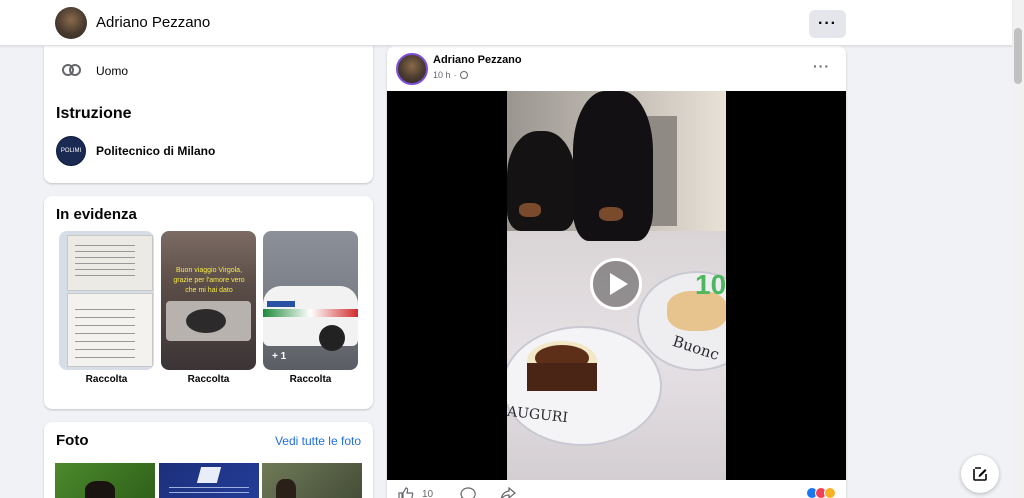  Describe the element at coordinates (72, 71) in the screenshot. I see `gender-icon` at that location.